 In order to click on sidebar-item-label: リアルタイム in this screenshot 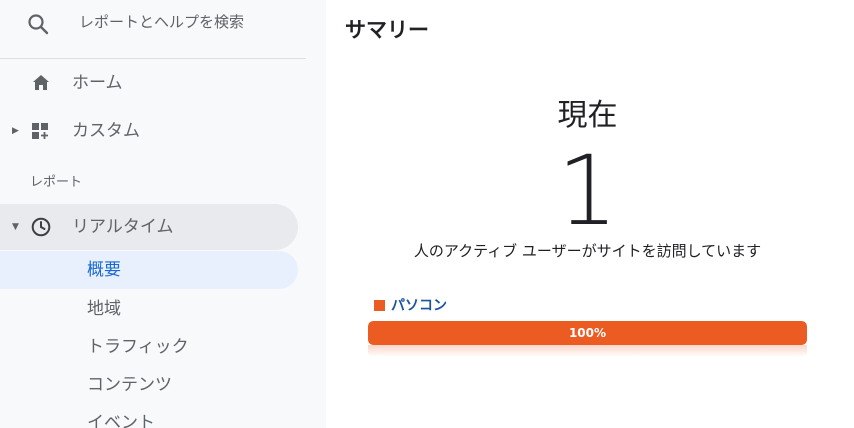, I will do `click(123, 227)`.